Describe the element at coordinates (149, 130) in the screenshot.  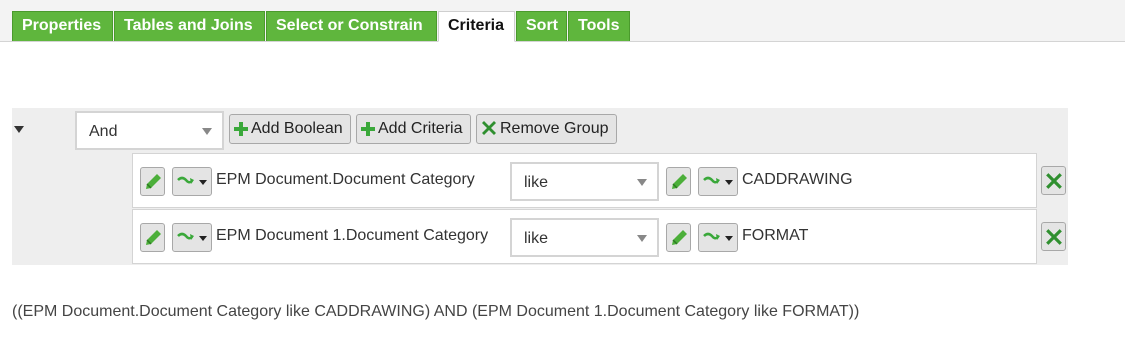
I see `boolean-operator-select: And` at that location.